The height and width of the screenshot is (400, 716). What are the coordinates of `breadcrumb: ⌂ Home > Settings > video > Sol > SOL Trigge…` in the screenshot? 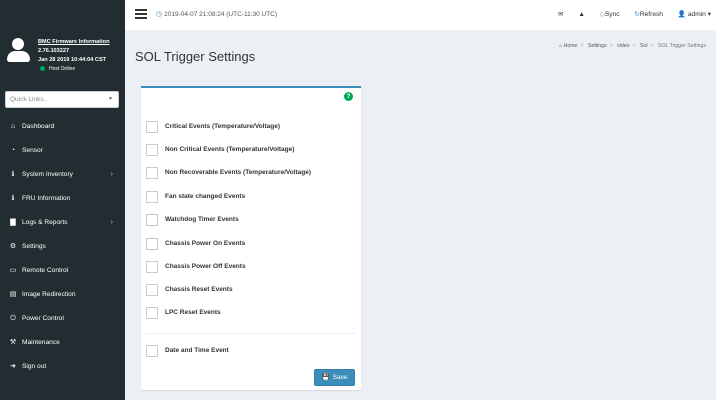 It's located at (632, 46).